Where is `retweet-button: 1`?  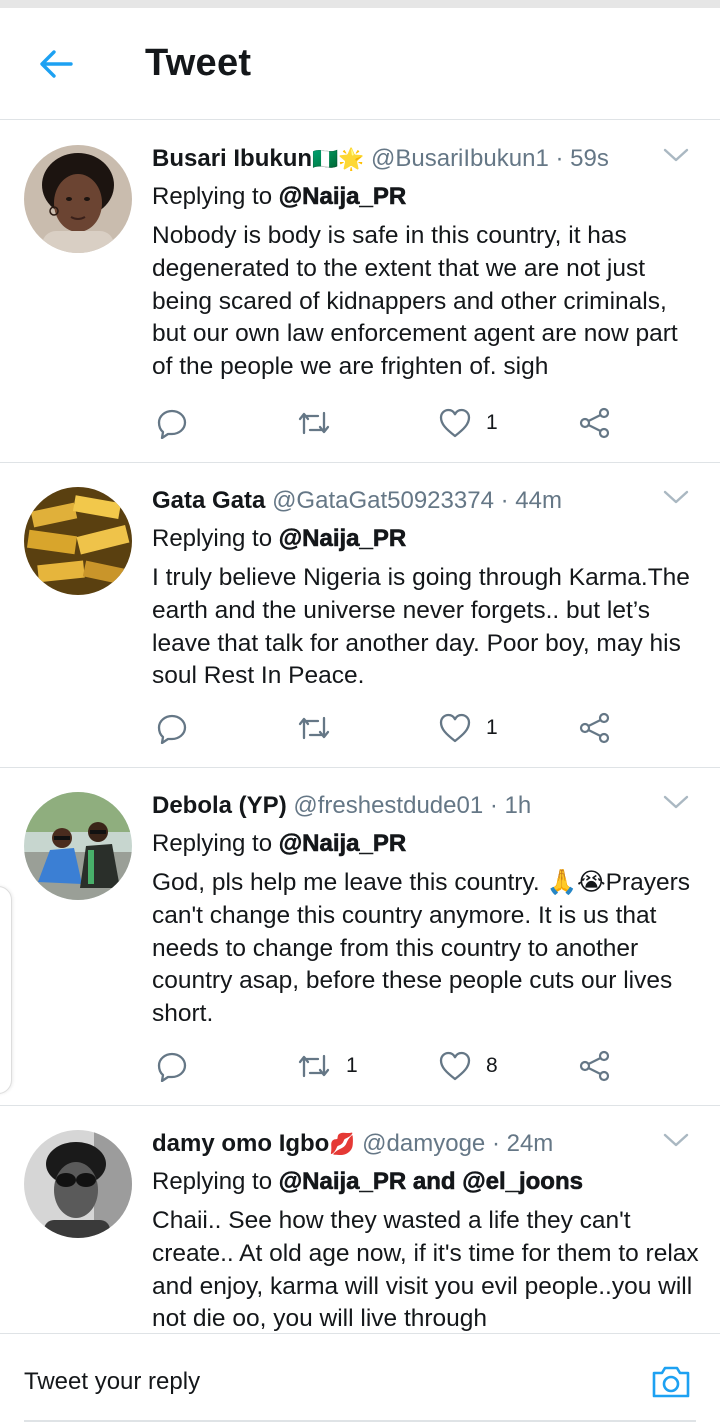
retweet-button: 1 is located at coordinates (327, 1066).